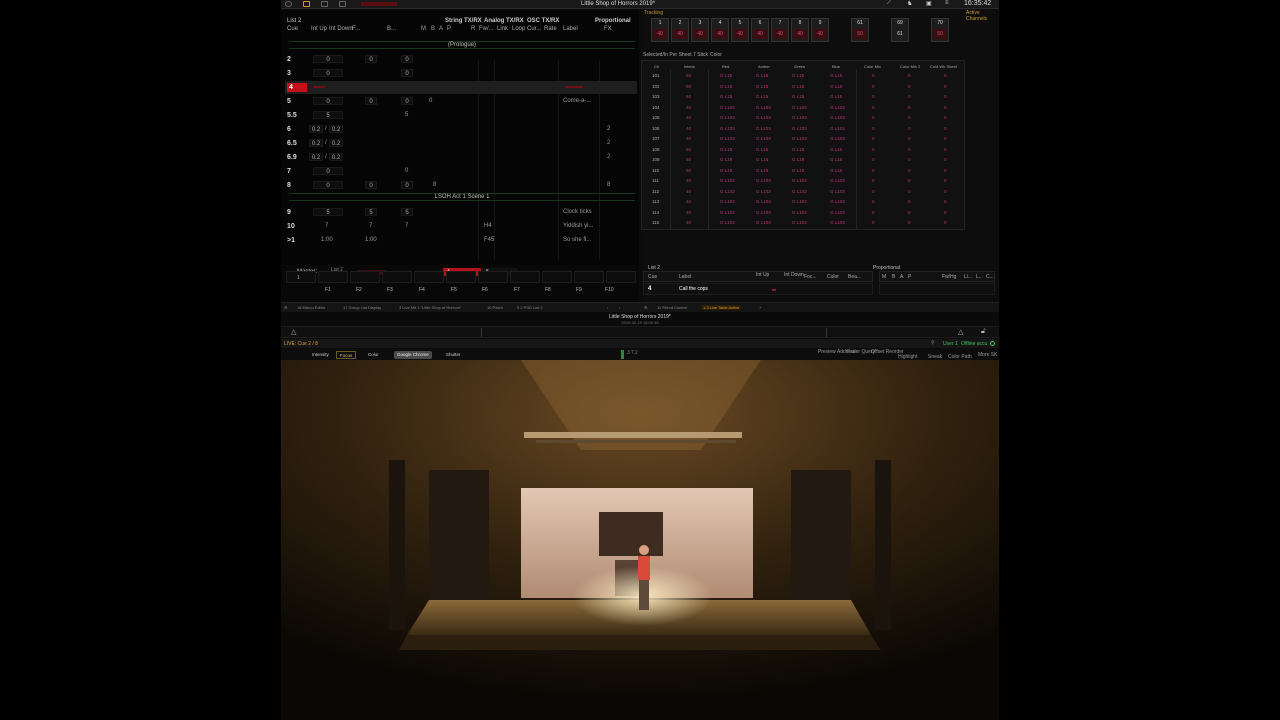  What do you see at coordinates (929, 3) in the screenshot?
I see `camera-icon: ▣` at bounding box center [929, 3].